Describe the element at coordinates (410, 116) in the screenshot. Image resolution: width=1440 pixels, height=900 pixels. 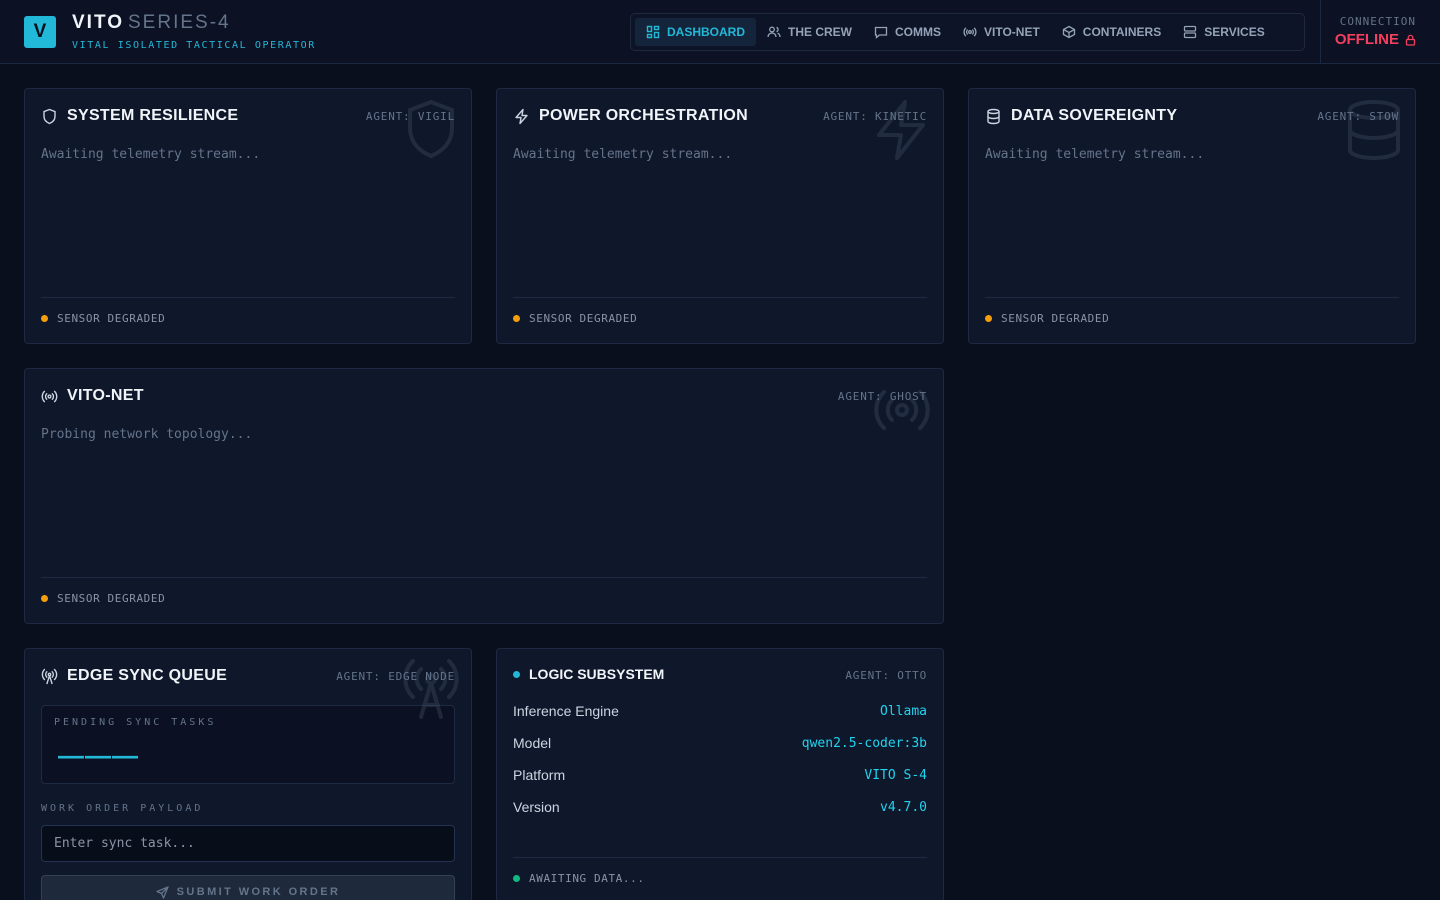
I see `agent-label: AGENT: VIGIL` at that location.